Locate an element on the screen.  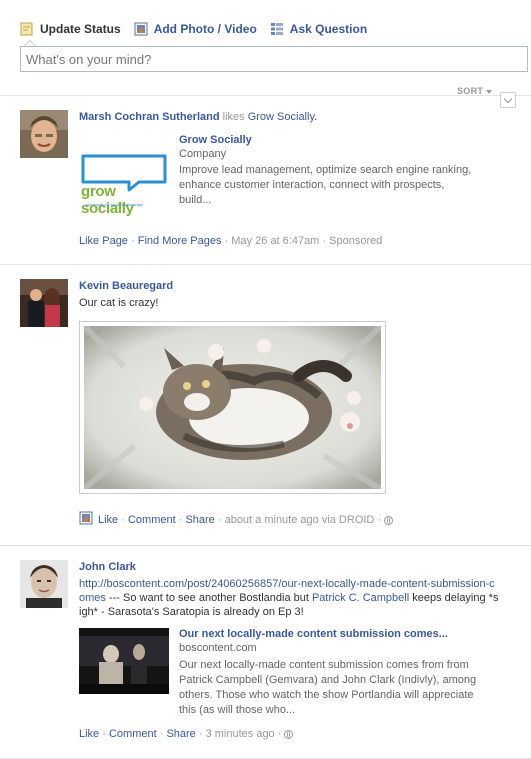
timestamp: about a minute ago via DROID is located at coordinates (300, 520).